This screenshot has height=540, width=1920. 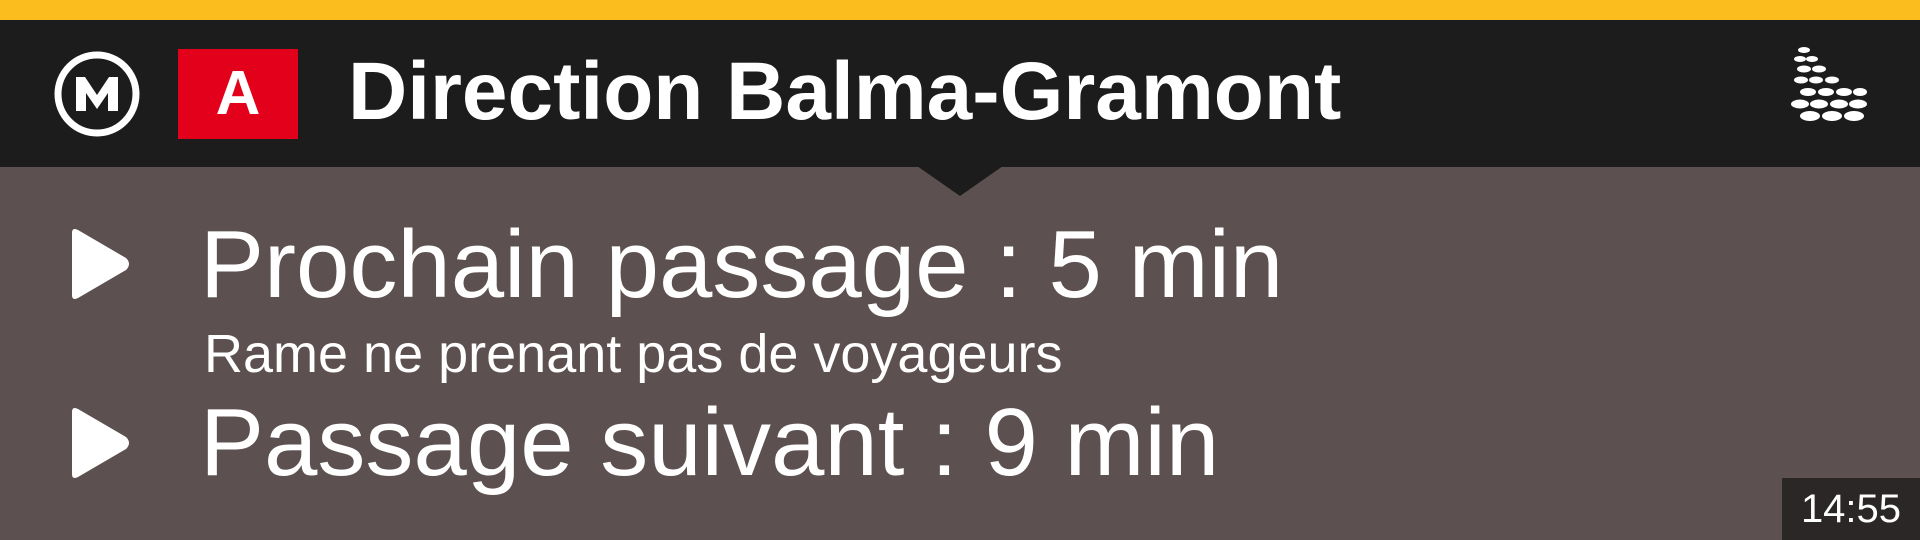 I want to click on direction-title: Direction Balma-Gramont, so click(x=845, y=91).